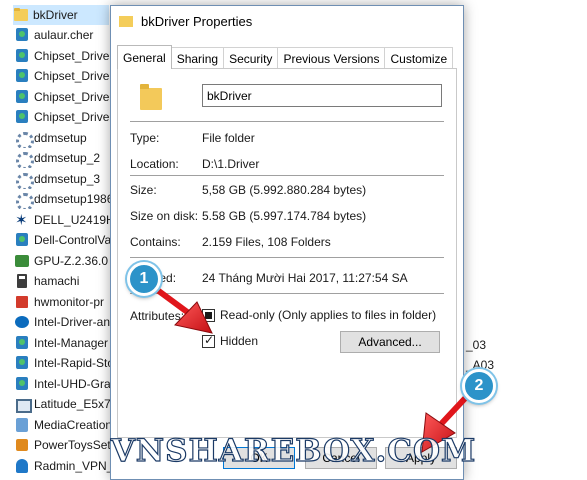 The width and height of the screenshot is (587, 480). What do you see at coordinates (476, 345) in the screenshot?
I see `file-name-fragment: _03` at bounding box center [476, 345].